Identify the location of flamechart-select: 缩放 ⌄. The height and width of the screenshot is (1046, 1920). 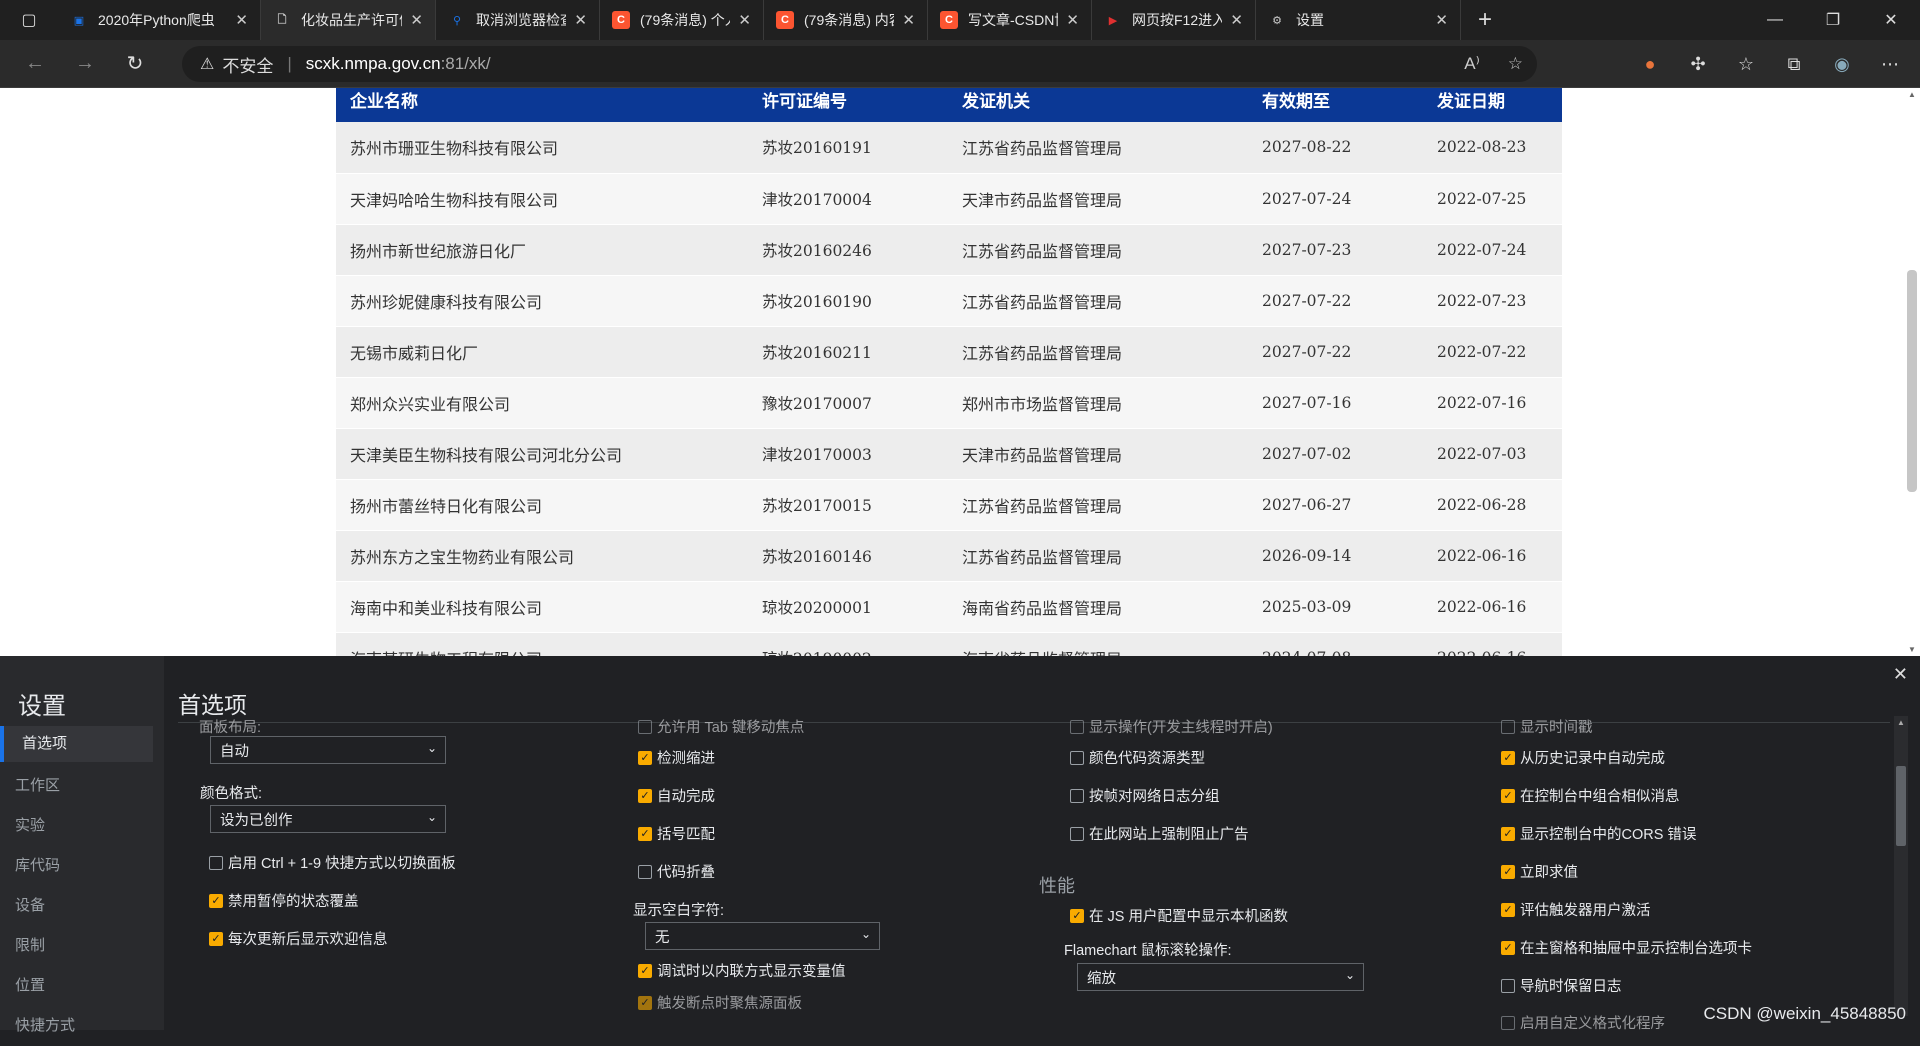
(1220, 977).